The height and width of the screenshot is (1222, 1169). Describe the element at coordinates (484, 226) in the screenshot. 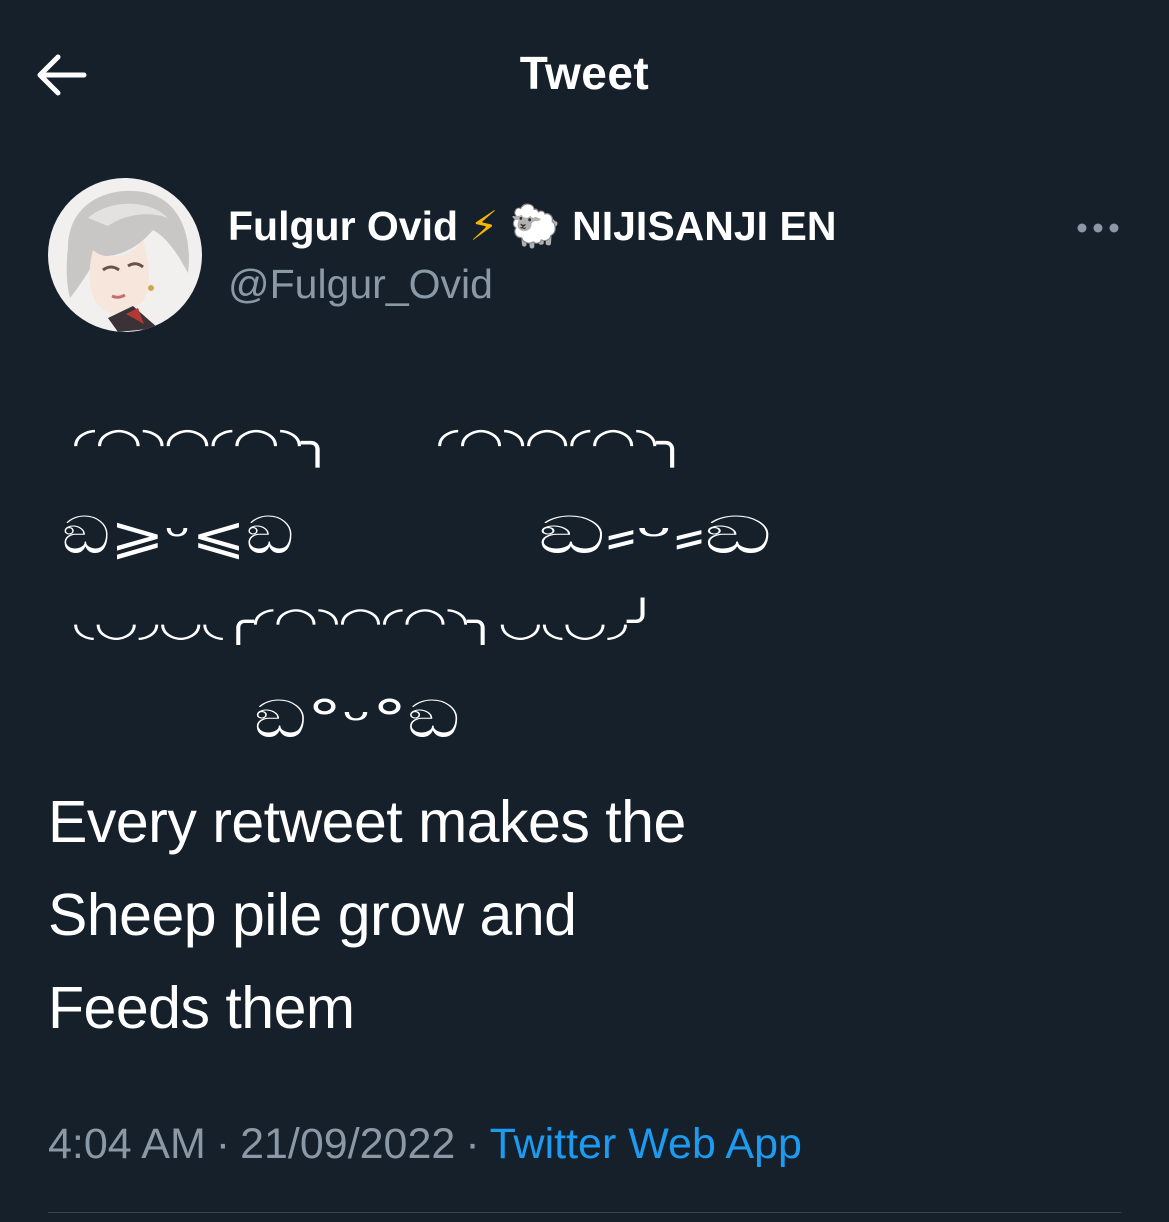

I see `lightning-emoji: ⚡` at that location.